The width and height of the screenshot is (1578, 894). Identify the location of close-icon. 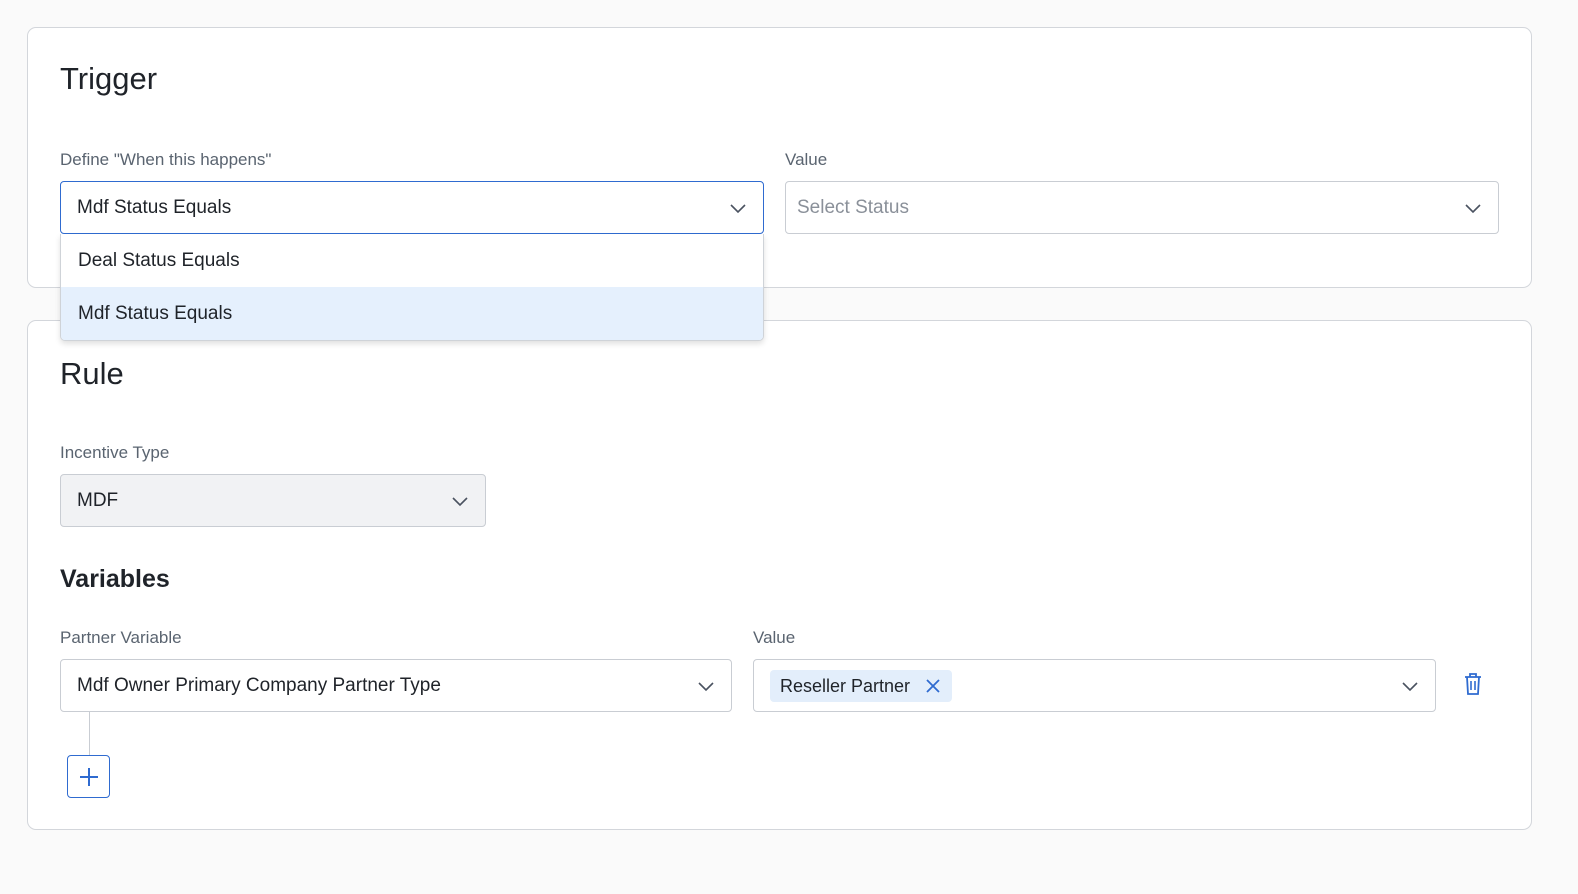
(933, 686).